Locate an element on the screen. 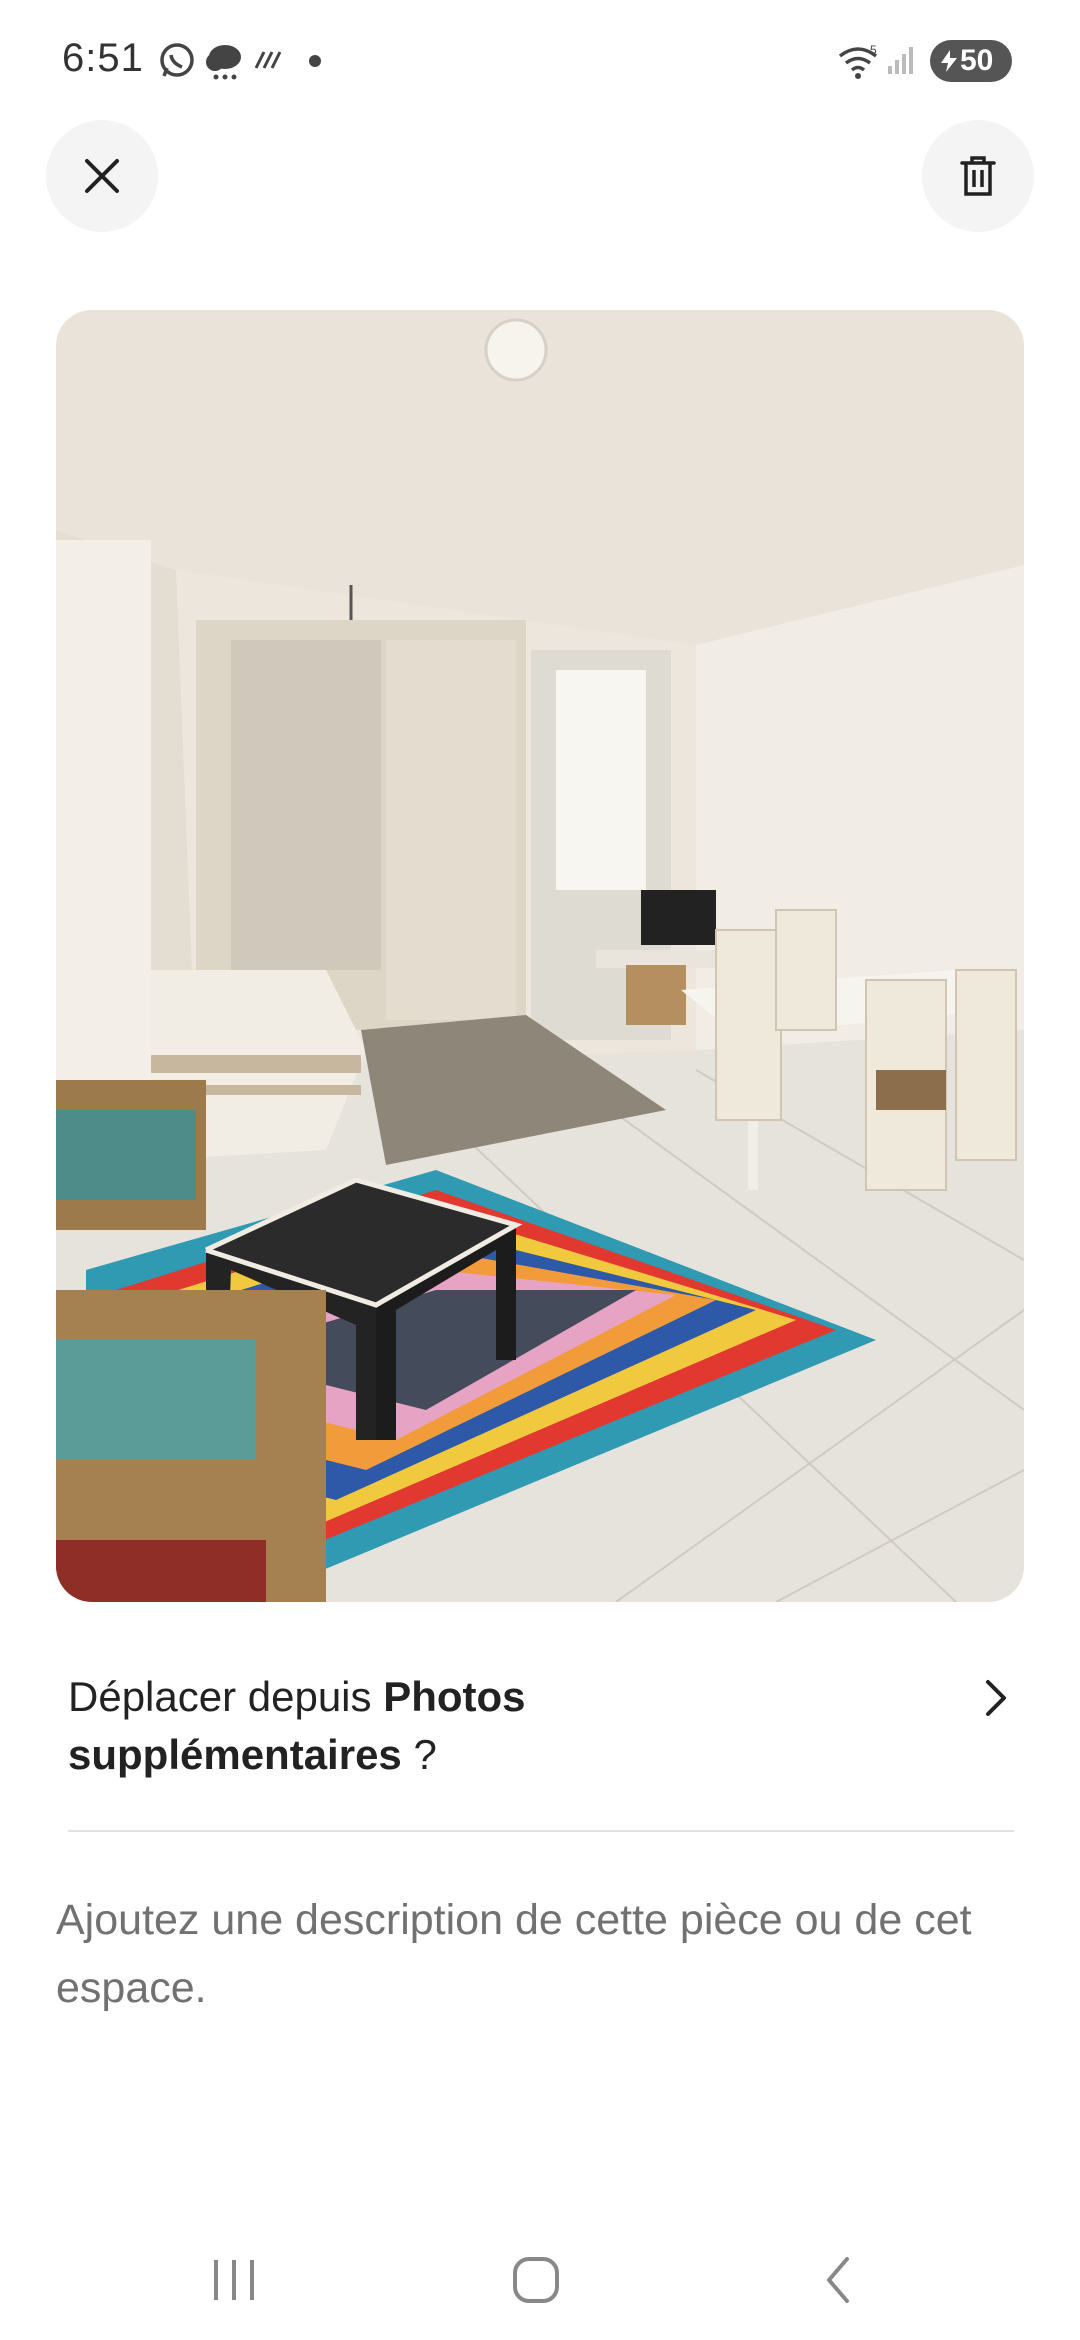  close-icon is located at coordinates (102, 176).